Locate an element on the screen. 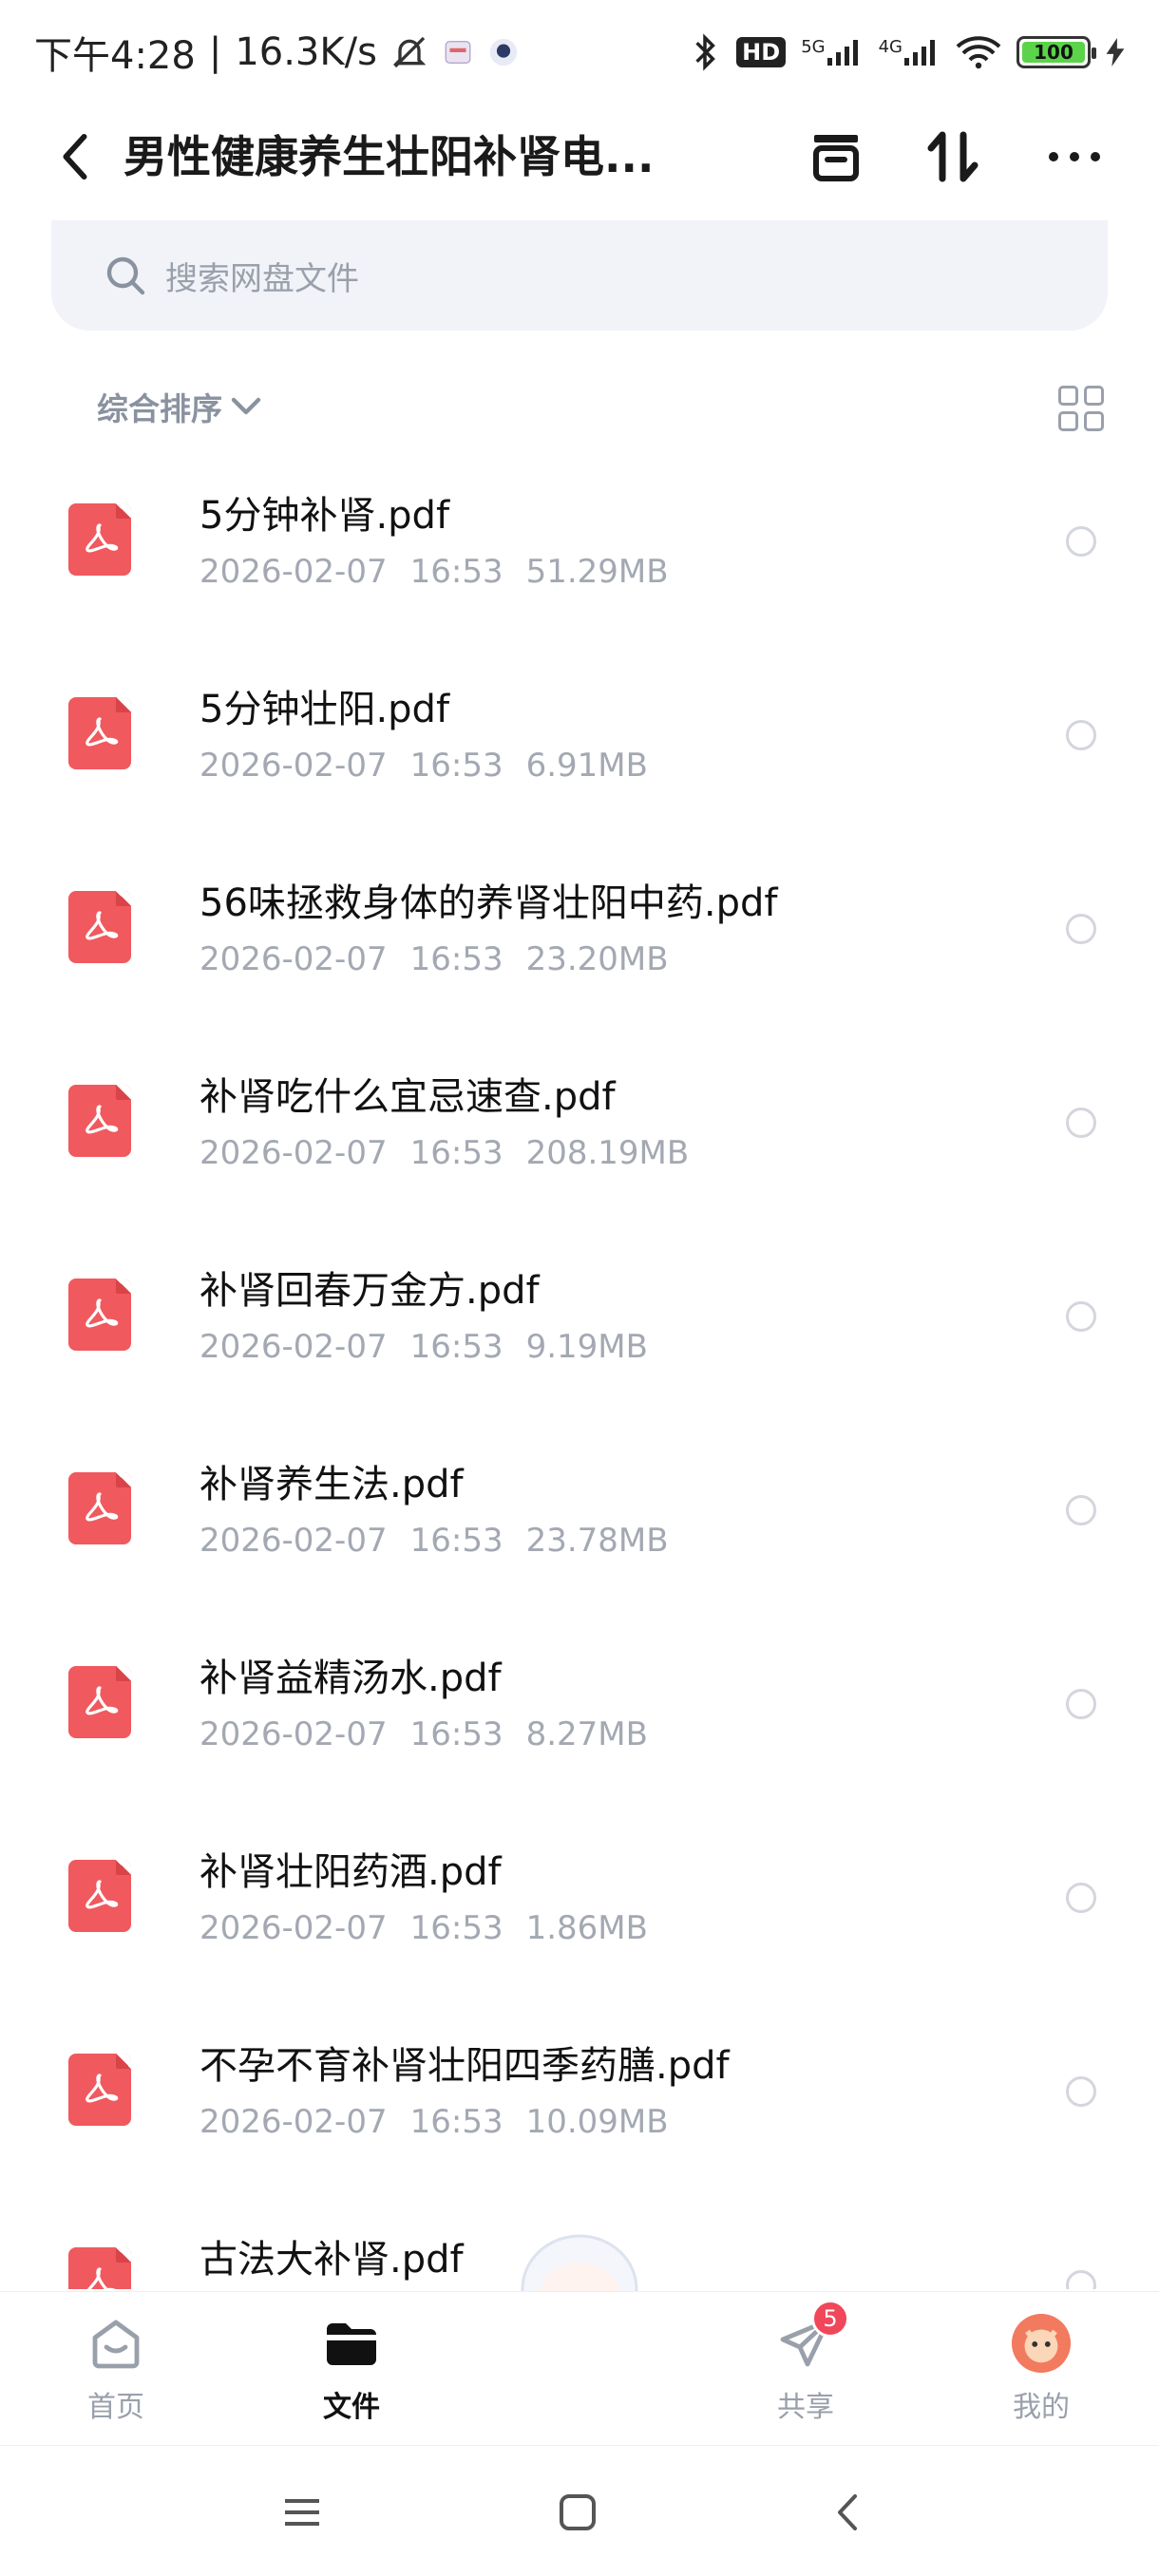 This screenshot has height=2576, width=1159. signal-5g-label: 5G is located at coordinates (813, 47).